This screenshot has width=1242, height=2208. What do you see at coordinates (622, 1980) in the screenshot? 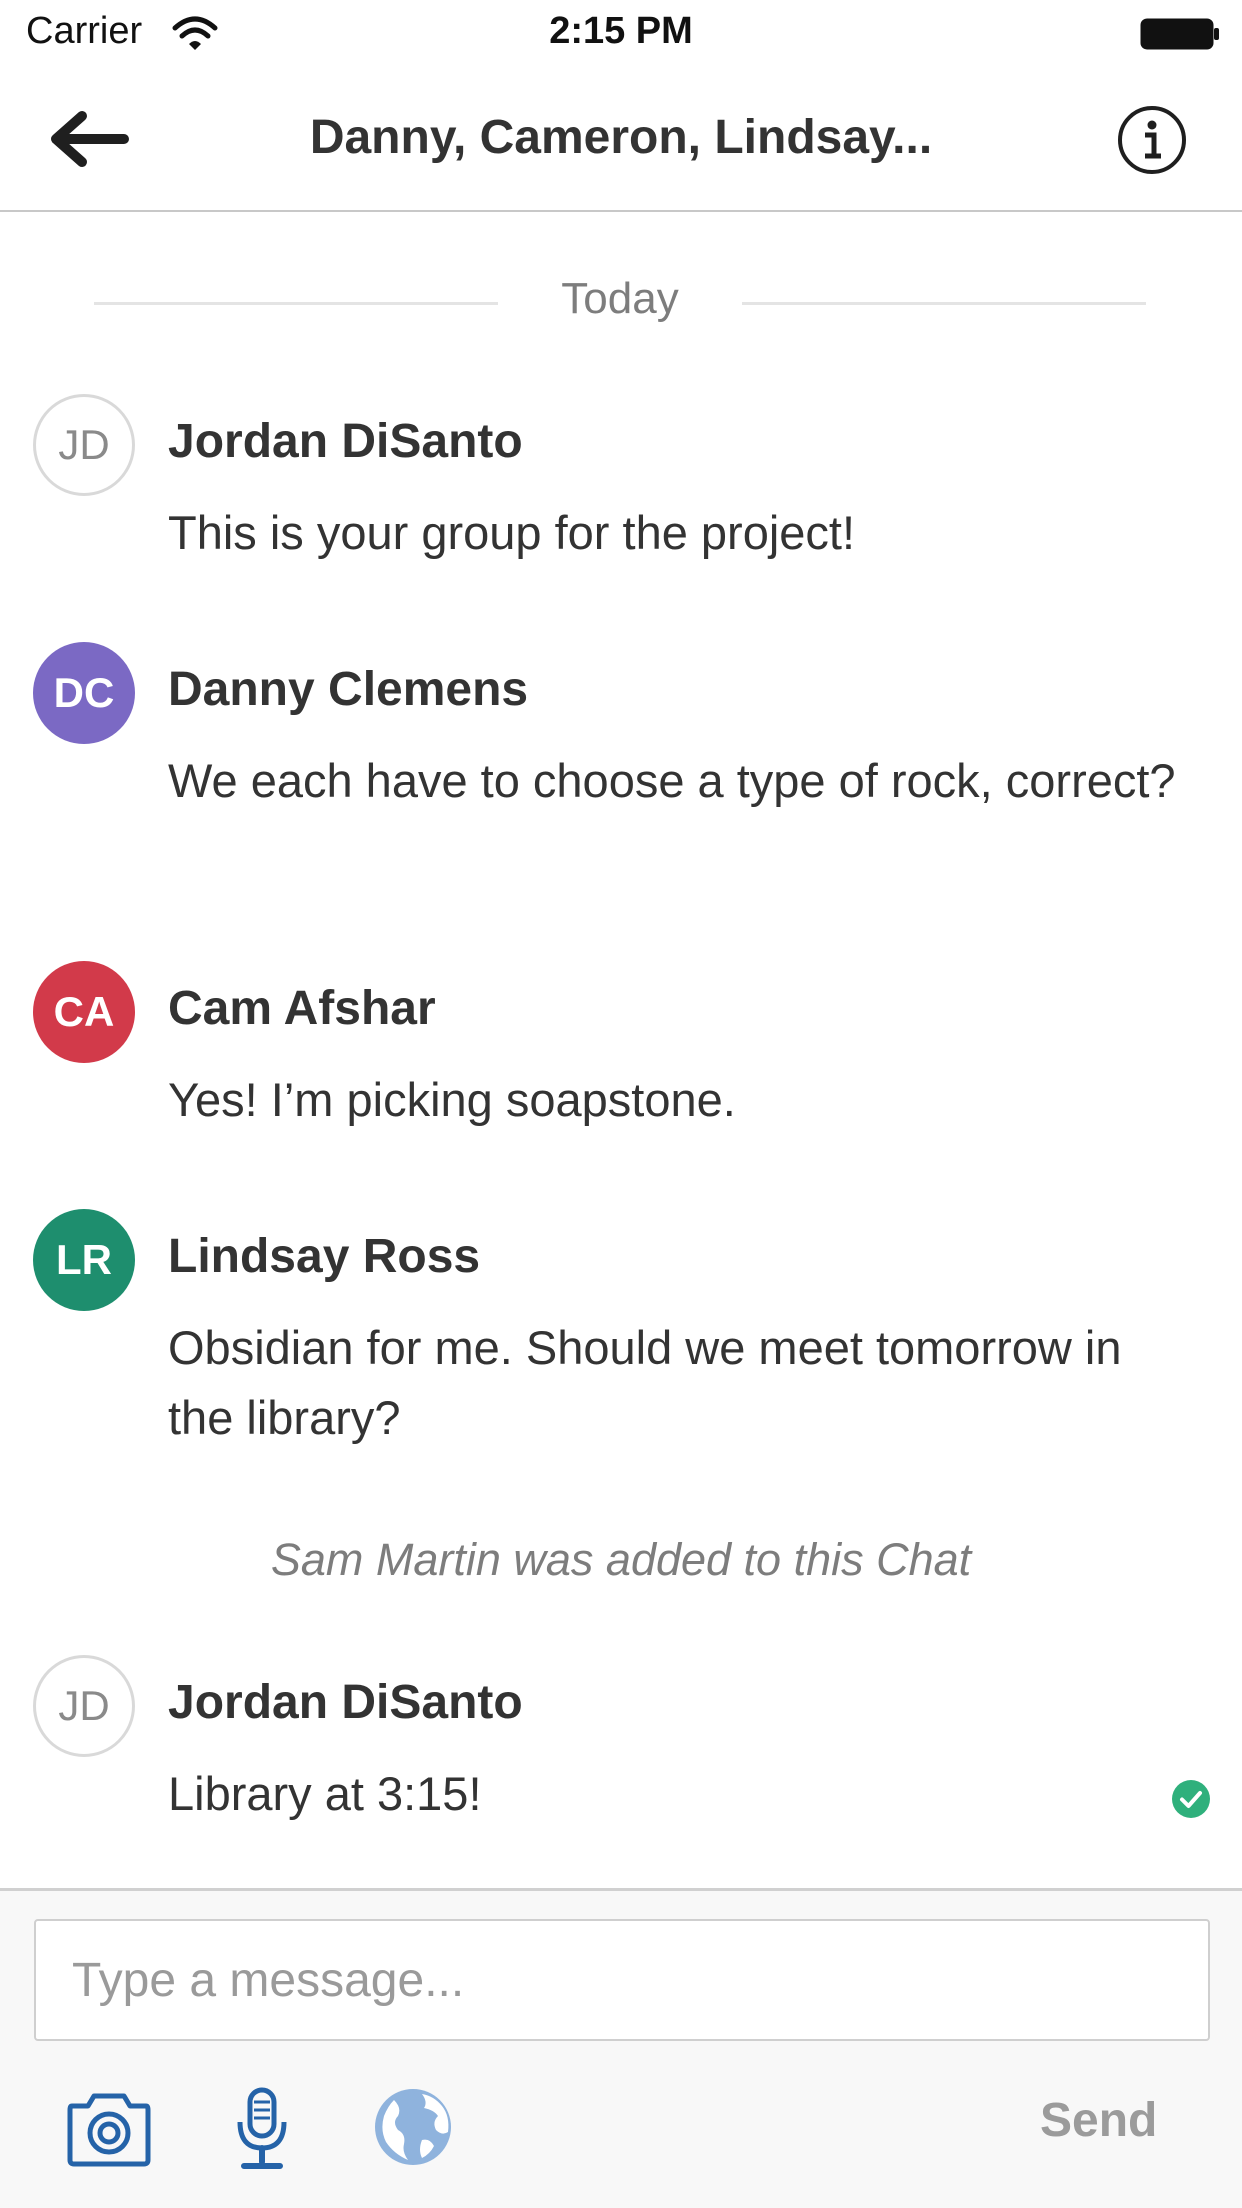
I see `message-input` at bounding box center [622, 1980].